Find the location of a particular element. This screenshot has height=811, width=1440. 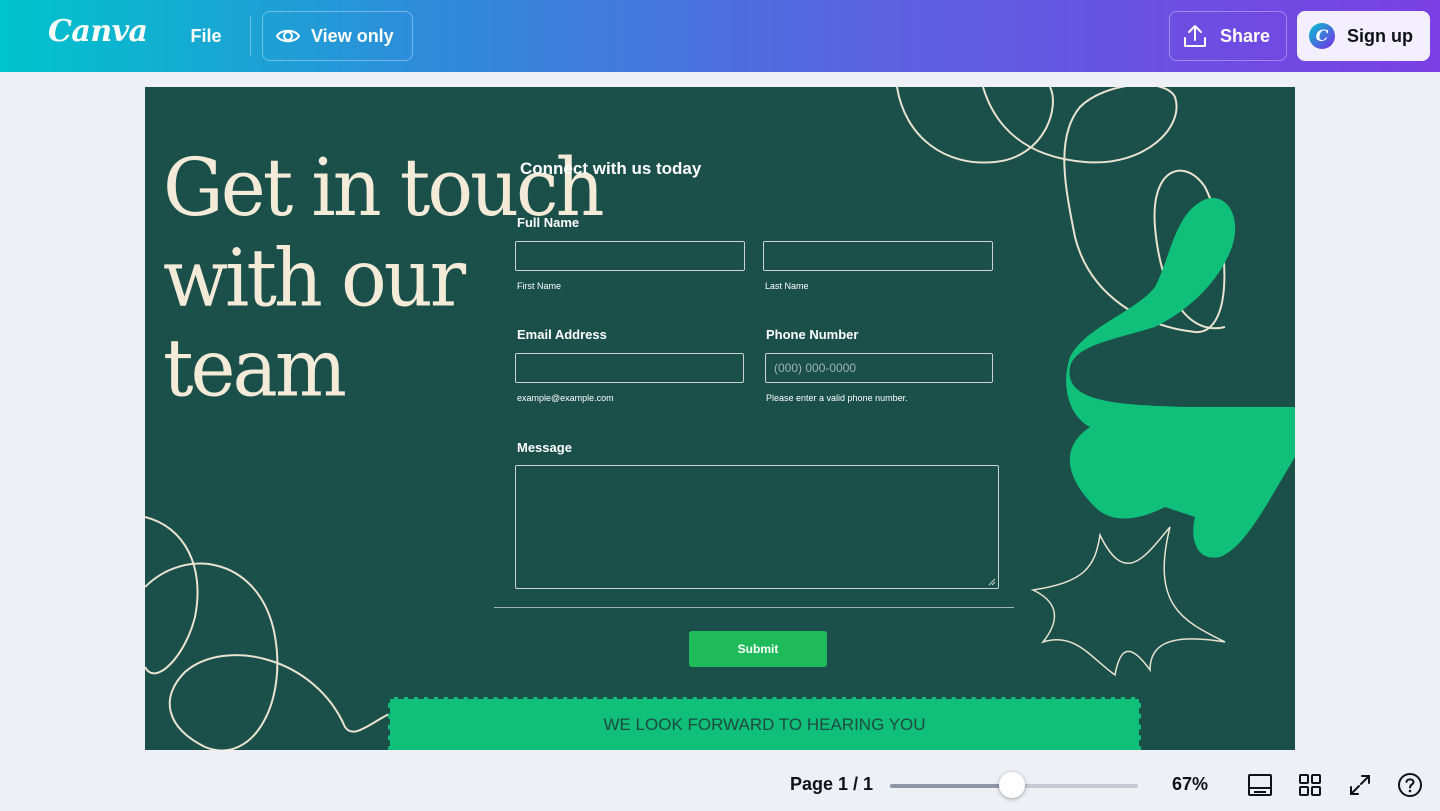

email-field is located at coordinates (629, 368).